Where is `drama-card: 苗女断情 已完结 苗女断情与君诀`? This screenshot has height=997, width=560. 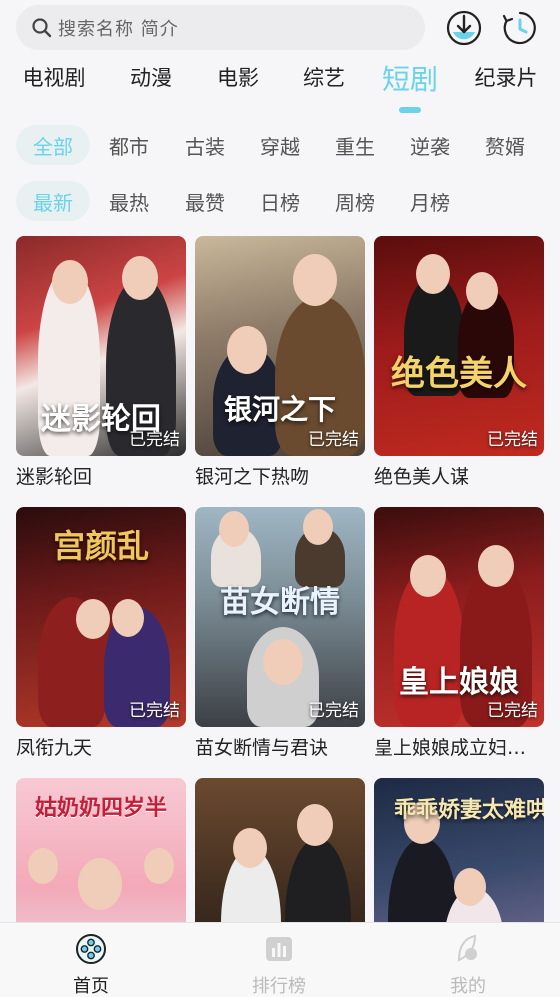 drama-card: 苗女断情 已完结 苗女断情与君诀 is located at coordinates (280, 633).